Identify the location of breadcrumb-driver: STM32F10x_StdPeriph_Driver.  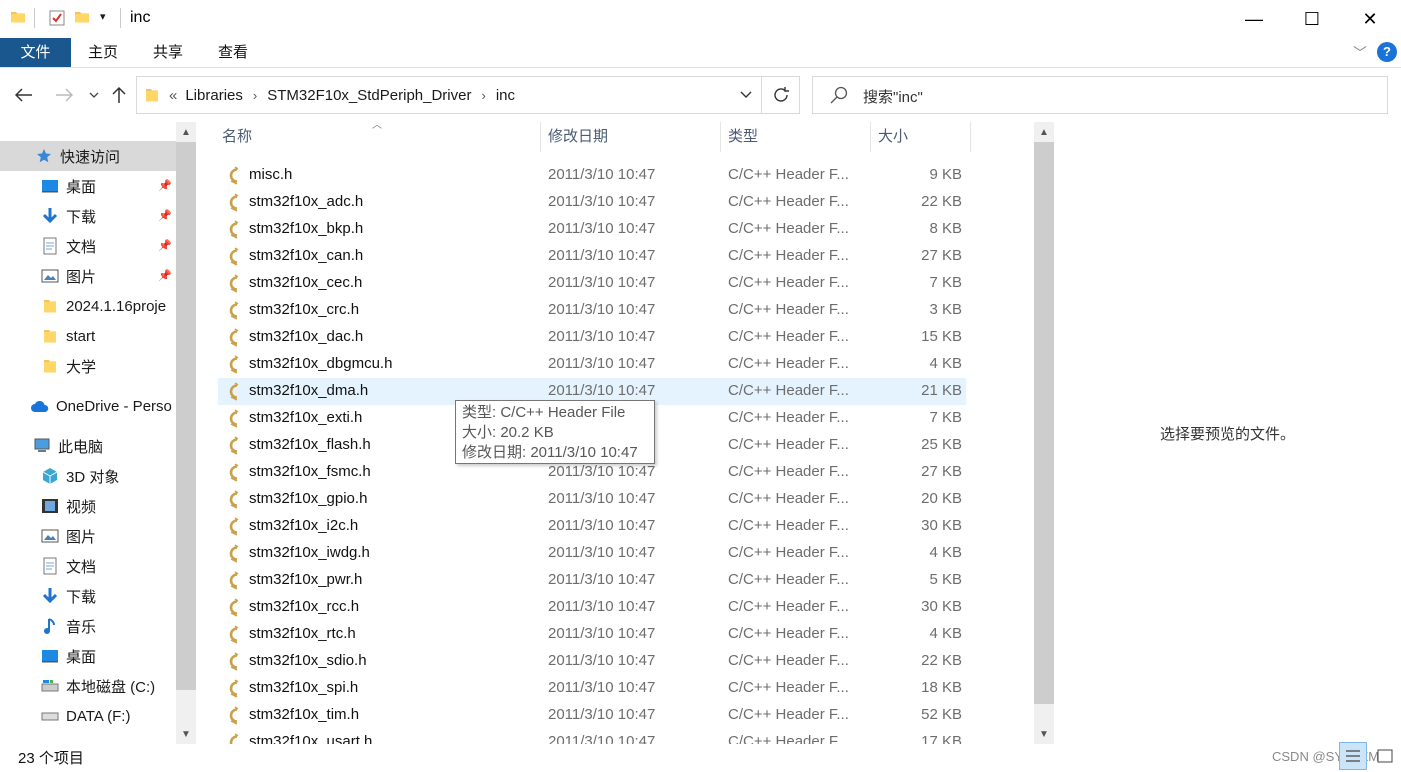
(369, 95).